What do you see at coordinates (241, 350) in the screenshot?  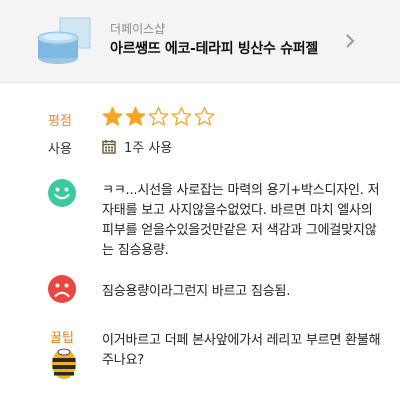 I see `review-tip-text: 이거바르고 더페 본사앞에가서 레리꼬 부르면 환불해주나요?` at bounding box center [241, 350].